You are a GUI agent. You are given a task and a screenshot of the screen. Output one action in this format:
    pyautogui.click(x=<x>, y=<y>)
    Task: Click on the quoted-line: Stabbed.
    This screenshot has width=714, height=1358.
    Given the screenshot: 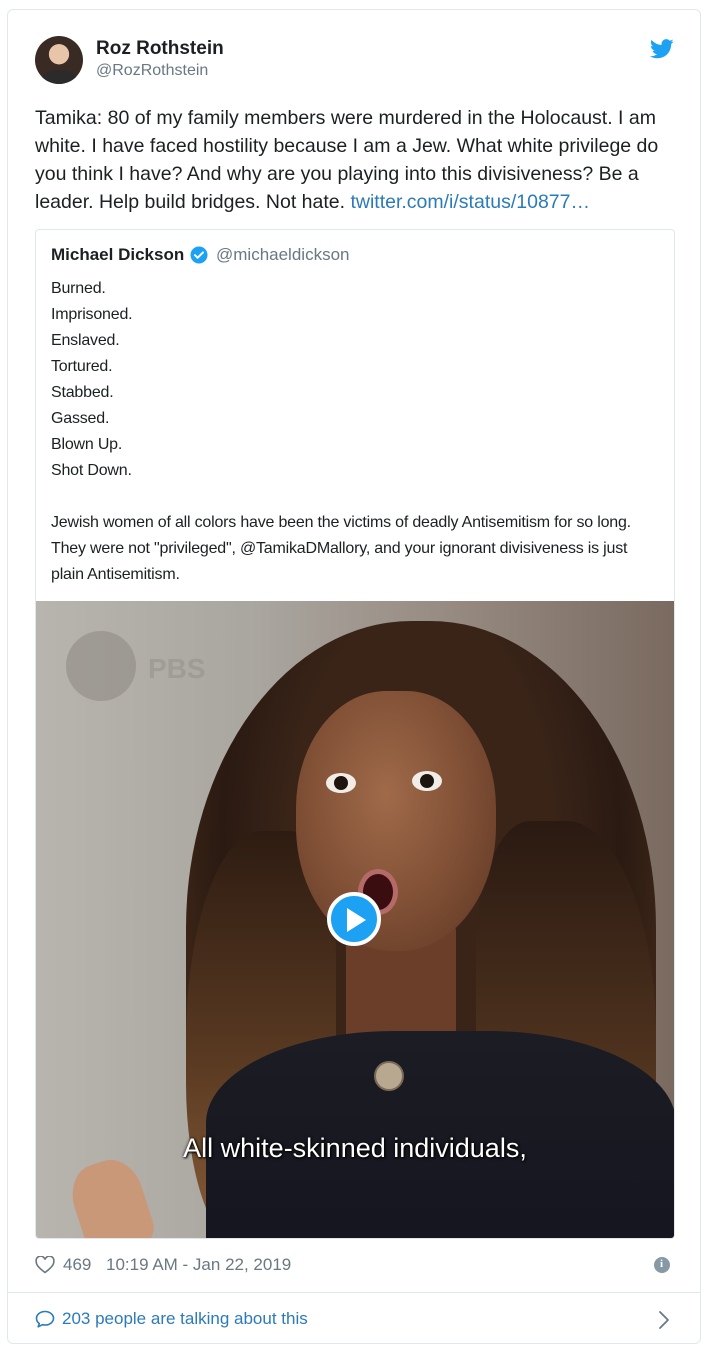 What is the action you would take?
    pyautogui.click(x=82, y=392)
    